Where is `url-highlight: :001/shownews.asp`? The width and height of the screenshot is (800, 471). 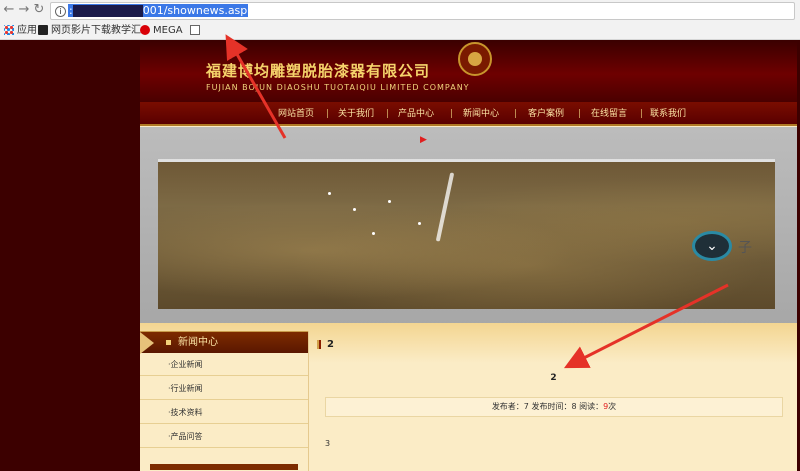
url-highlight: :001/shownews.asp is located at coordinates (158, 10).